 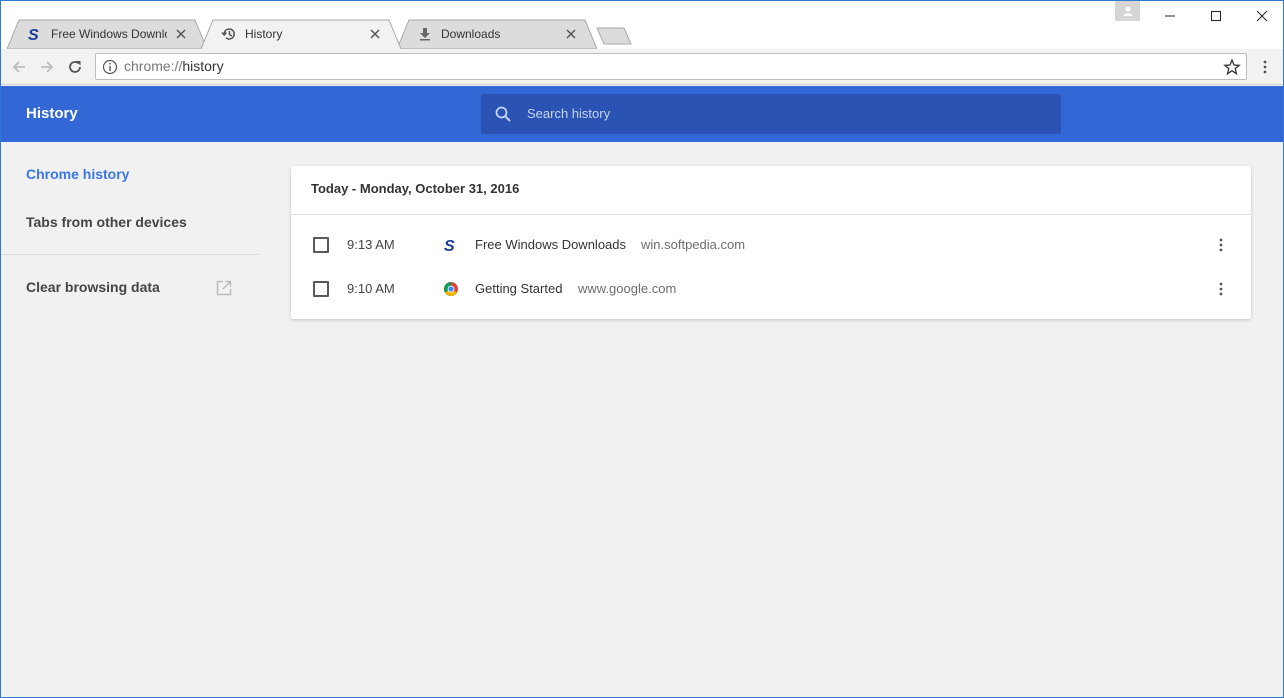 What do you see at coordinates (106, 222) in the screenshot?
I see `sidebar-item-tabs-other-devices: Tabs from other devices` at bounding box center [106, 222].